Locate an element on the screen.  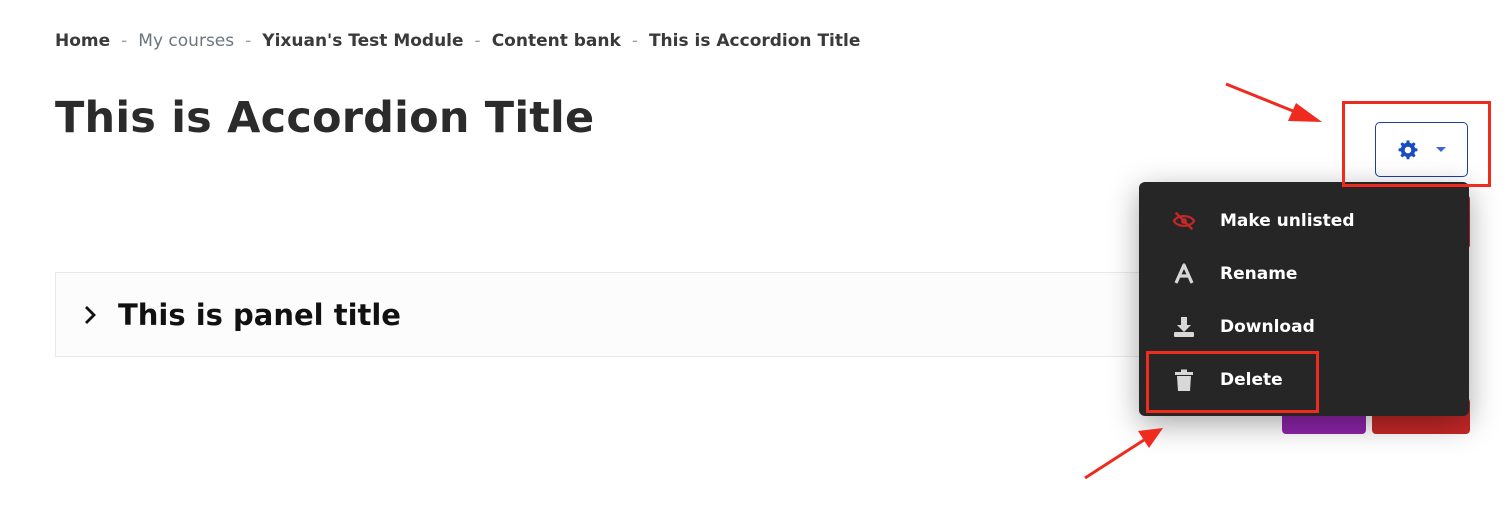
menu-item-make-unlisted: Make unlisted is located at coordinates (1304, 220).